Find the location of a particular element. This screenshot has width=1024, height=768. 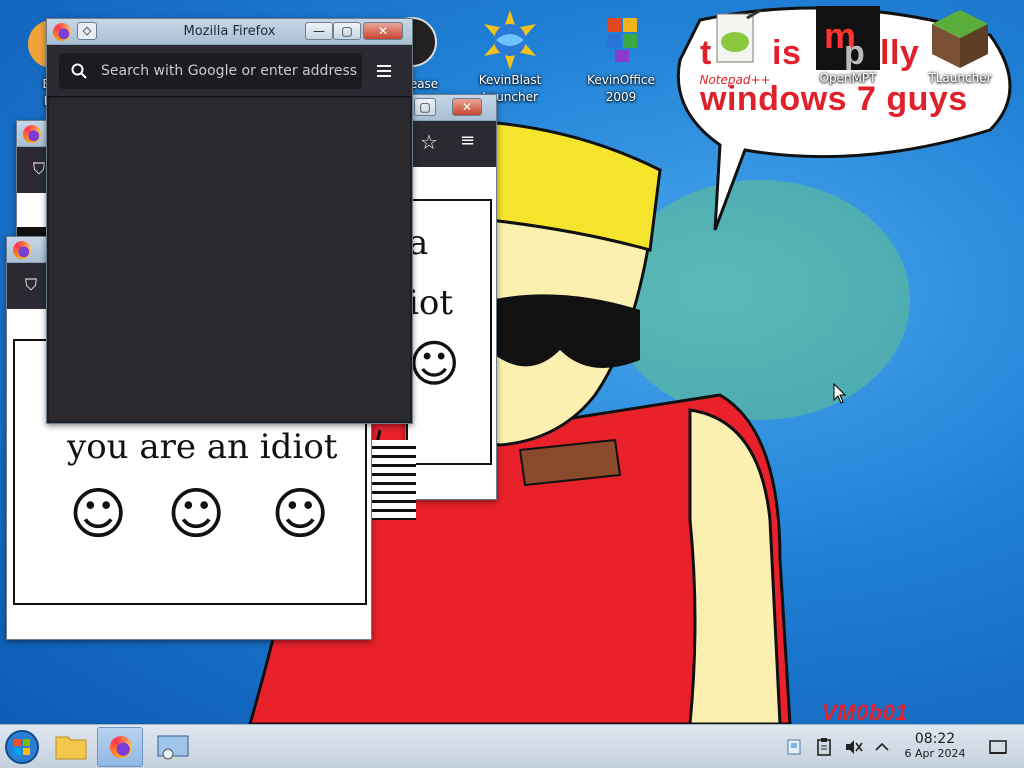

partial-page-text: iot is located at coordinates (431, 303).